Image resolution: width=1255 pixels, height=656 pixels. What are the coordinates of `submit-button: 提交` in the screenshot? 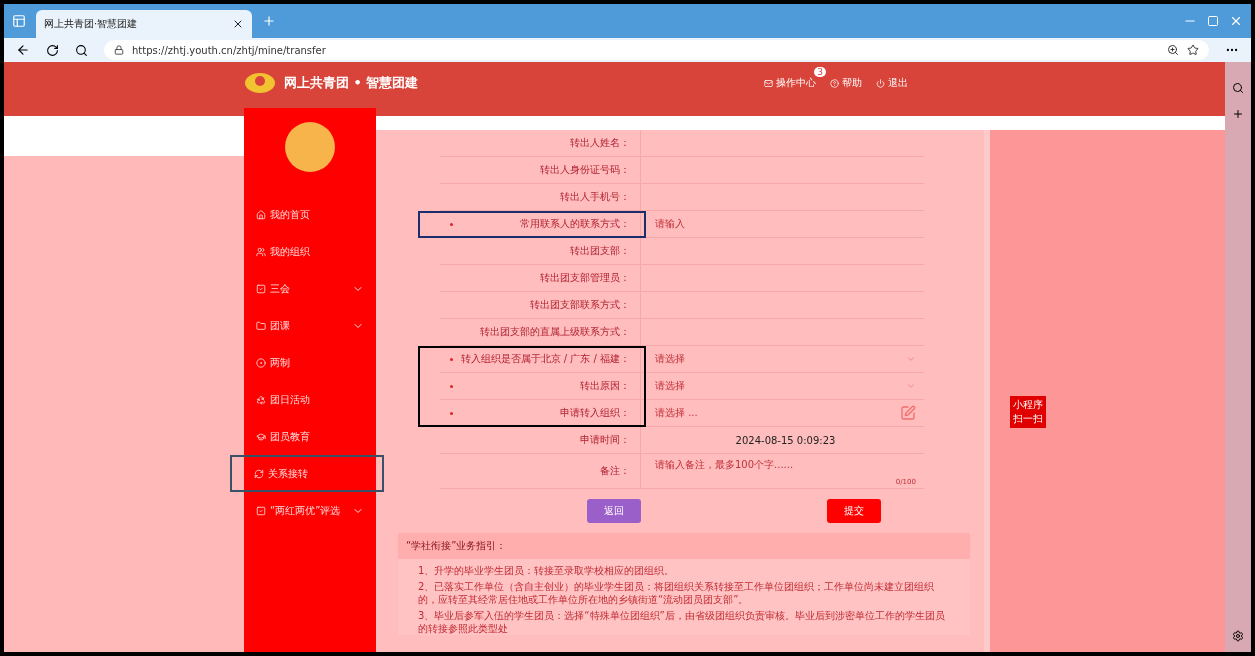 It's located at (854, 511).